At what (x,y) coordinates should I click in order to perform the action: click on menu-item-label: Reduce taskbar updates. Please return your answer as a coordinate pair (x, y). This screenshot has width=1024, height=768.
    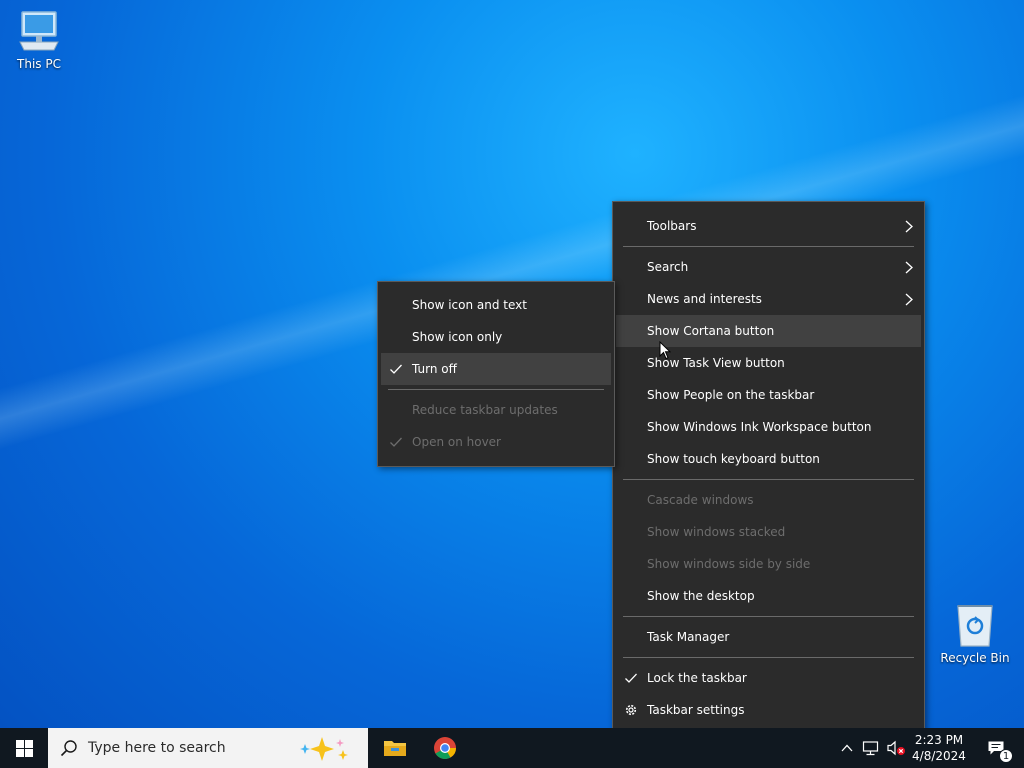
    Looking at the image, I should click on (485, 410).